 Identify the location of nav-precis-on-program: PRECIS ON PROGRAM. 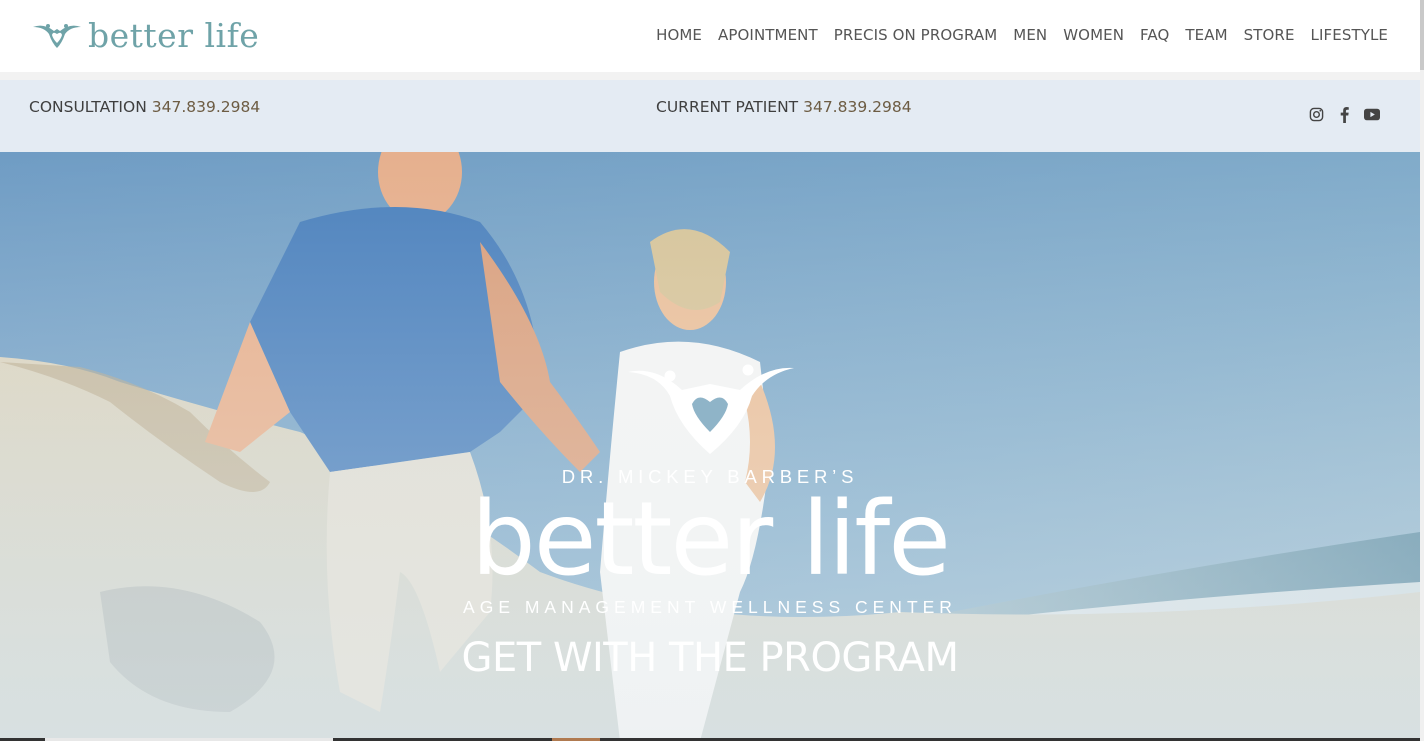
(916, 35).